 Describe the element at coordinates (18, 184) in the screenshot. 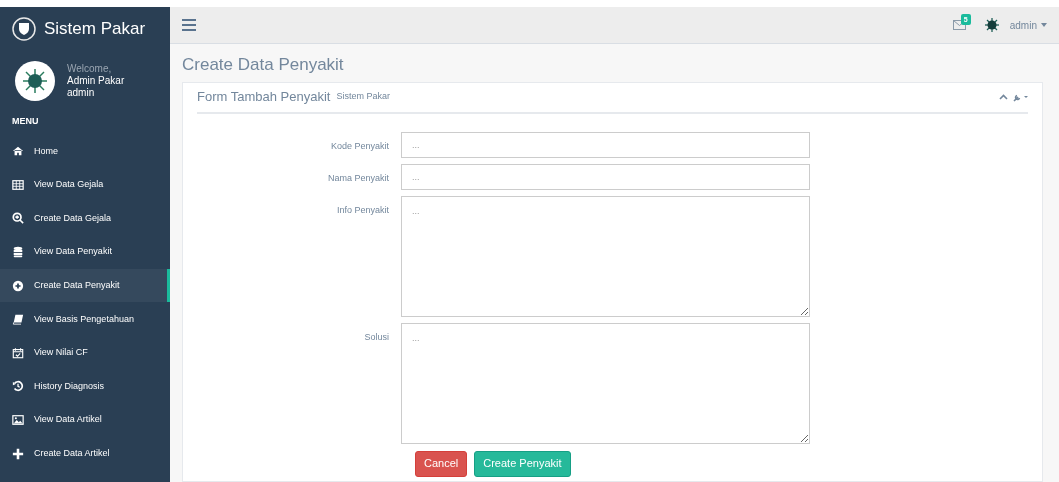

I see `table-icon` at that location.